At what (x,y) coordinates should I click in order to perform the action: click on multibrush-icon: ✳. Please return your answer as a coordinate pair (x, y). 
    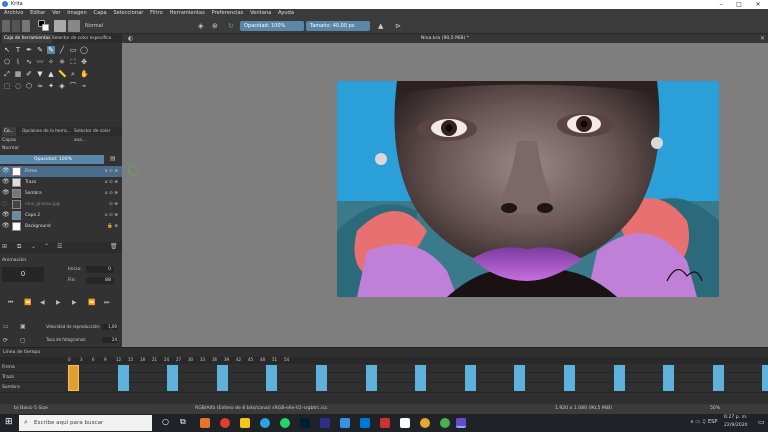
    Looking at the image, I should click on (62, 62).